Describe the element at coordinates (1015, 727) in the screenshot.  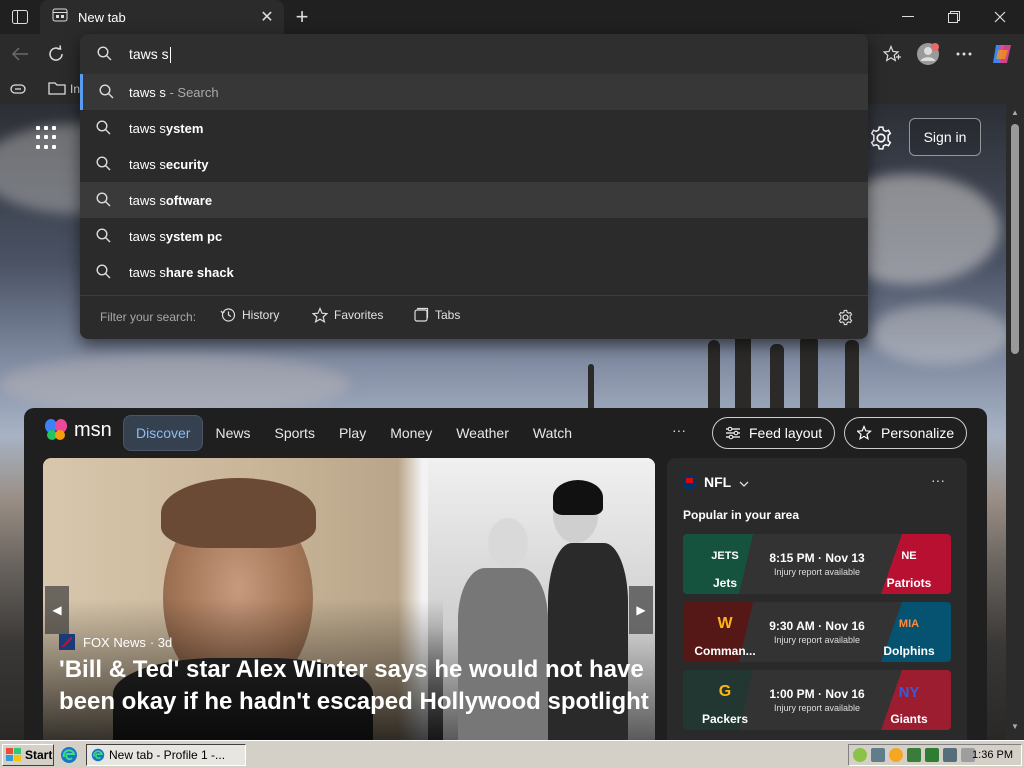
I see `scroll-down-icon: ▼` at that location.